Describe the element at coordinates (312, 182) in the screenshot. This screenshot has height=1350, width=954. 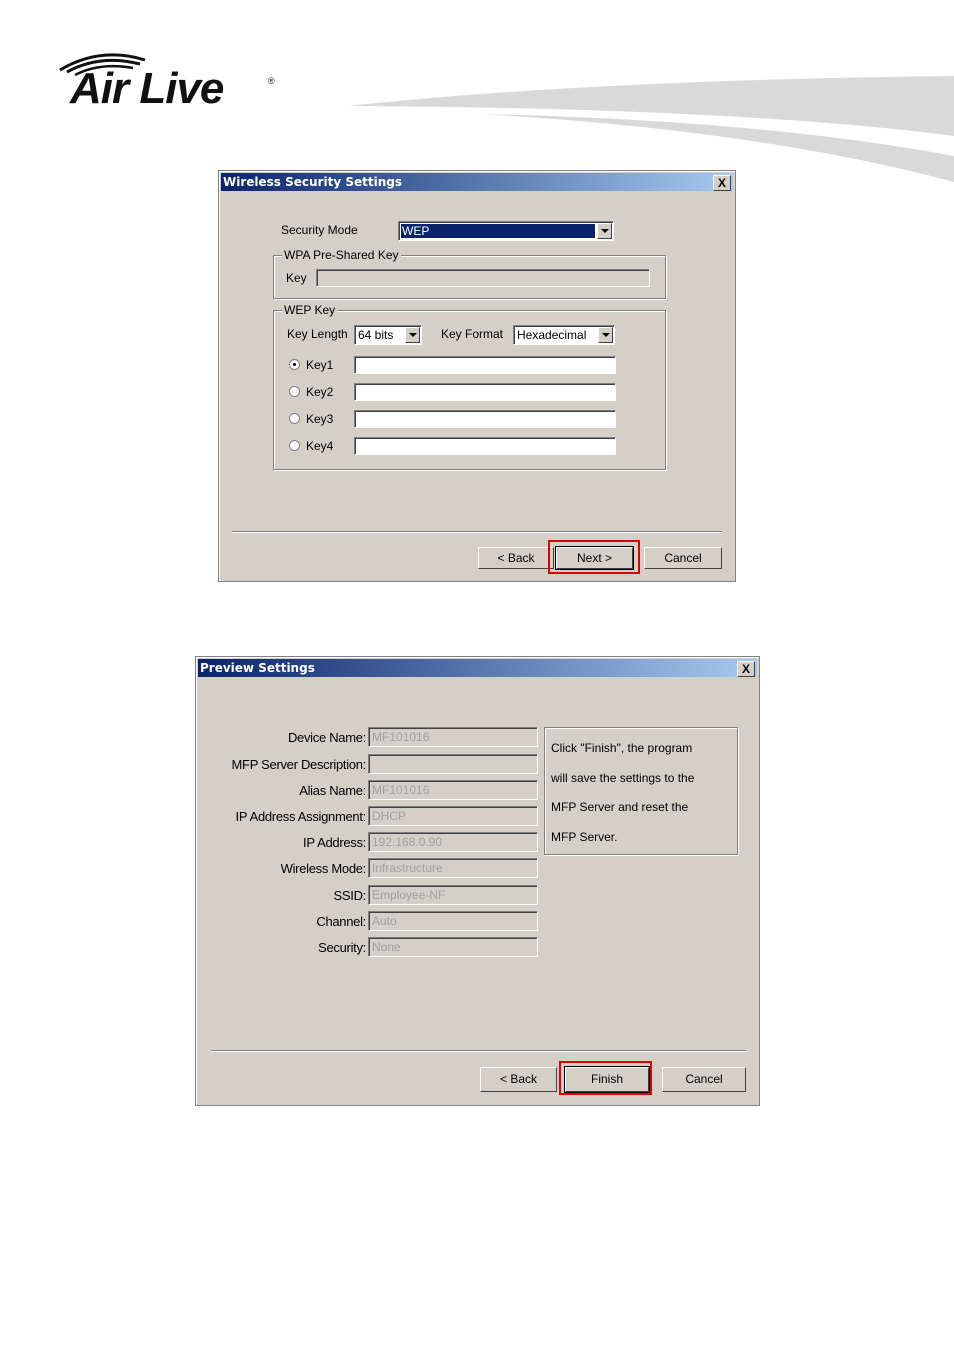
I see `dialog-title: Wireless Security Settings` at that location.